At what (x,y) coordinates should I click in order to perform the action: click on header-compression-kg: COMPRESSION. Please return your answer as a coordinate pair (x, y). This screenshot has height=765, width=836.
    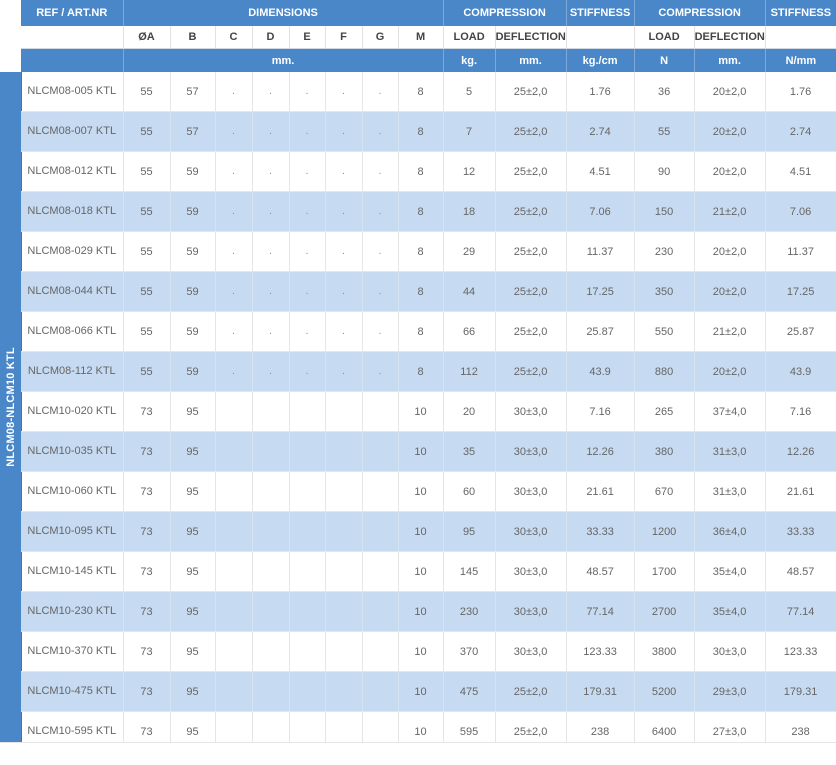
    Looking at the image, I should click on (505, 13).